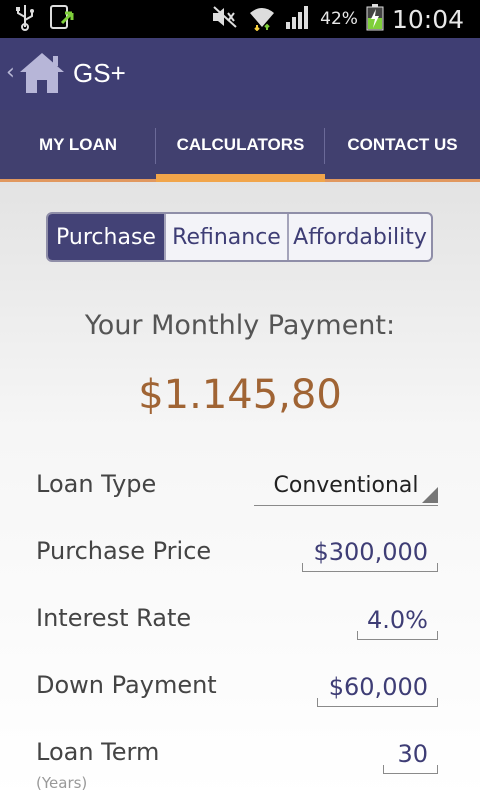 The image size is (480, 800). Describe the element at coordinates (42, 75) in the screenshot. I see `home-icon` at that location.